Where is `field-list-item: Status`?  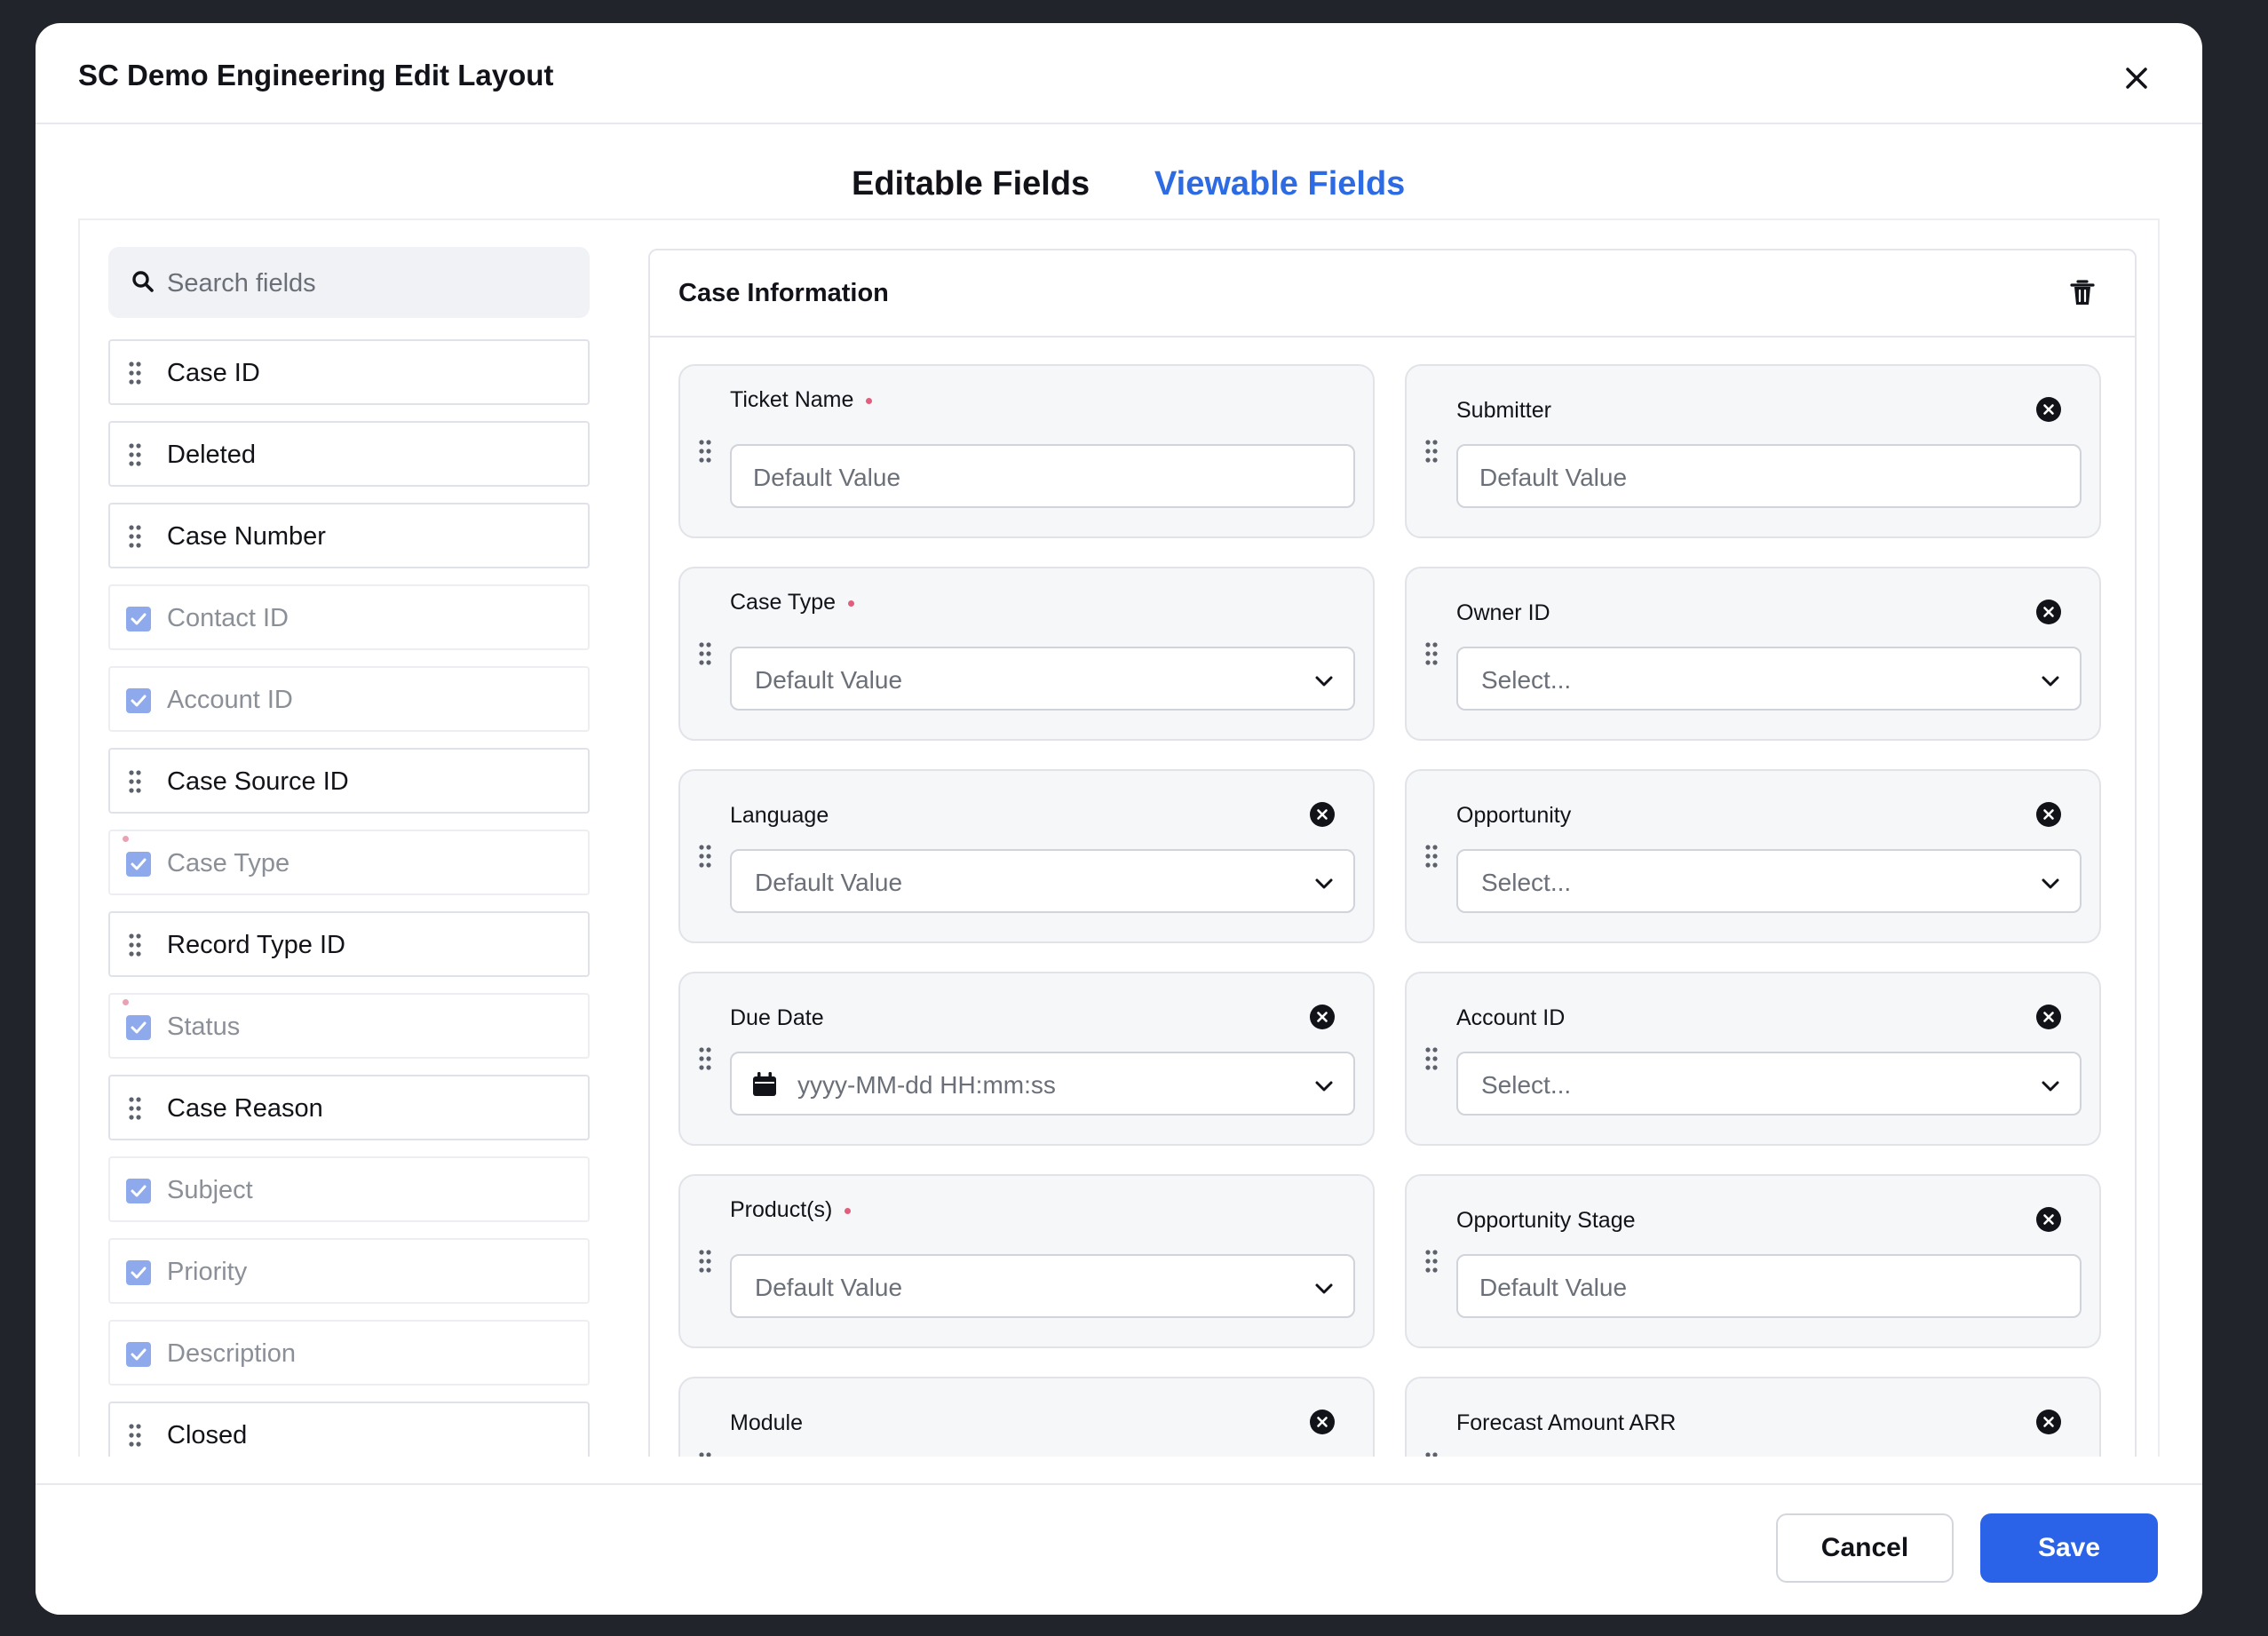
field-list-item: Status is located at coordinates (349, 1026).